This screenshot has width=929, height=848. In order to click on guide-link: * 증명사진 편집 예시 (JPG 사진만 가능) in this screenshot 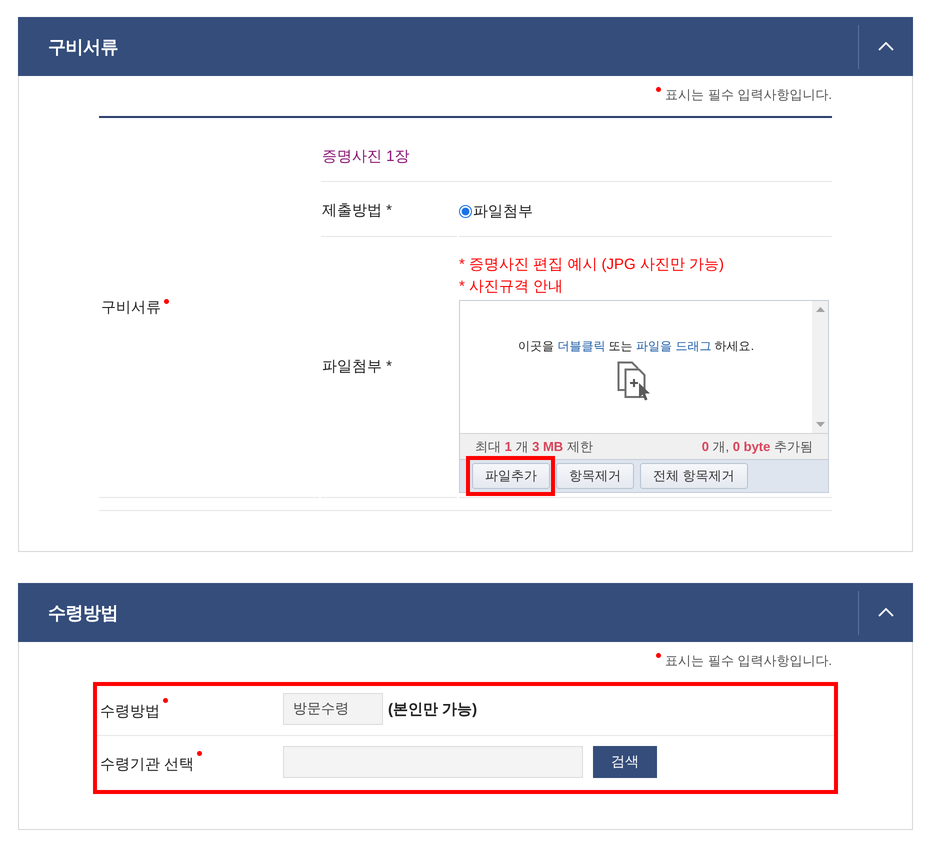, I will do `click(591, 265)`.